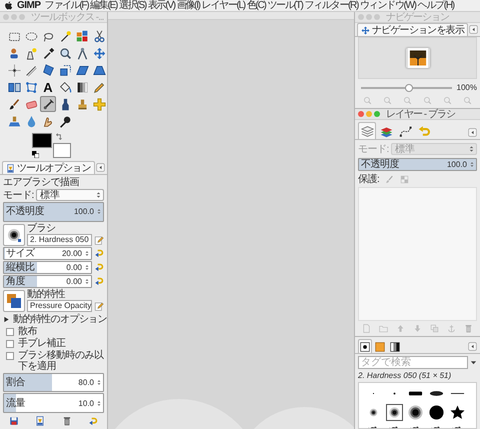  Describe the element at coordinates (86, 382) in the screenshot. I see `slider-value: 80.0` at that location.